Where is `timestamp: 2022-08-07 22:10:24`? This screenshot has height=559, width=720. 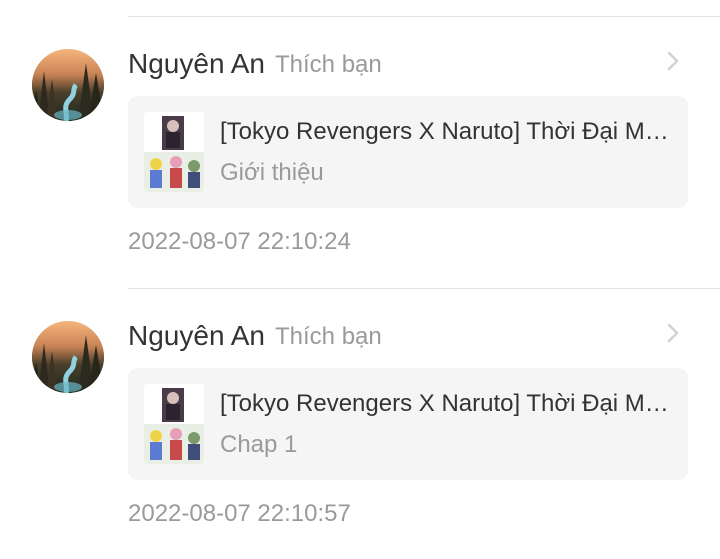 timestamp: 2022-08-07 22:10:24 is located at coordinates (239, 241).